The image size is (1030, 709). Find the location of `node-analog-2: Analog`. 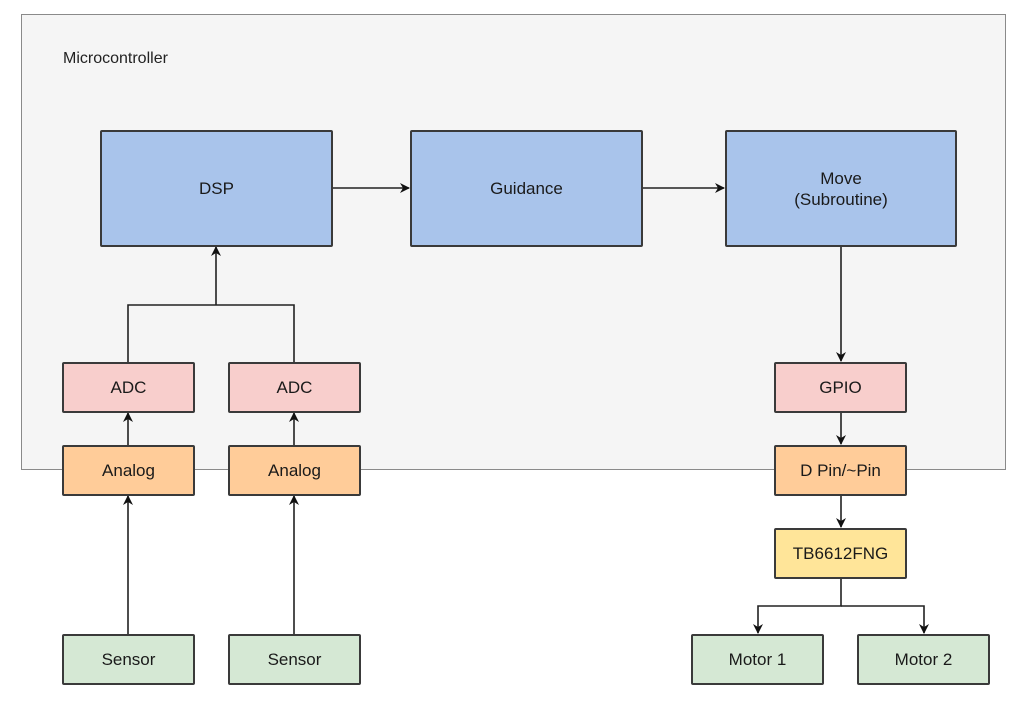

node-analog-2: Analog is located at coordinates (294, 470).